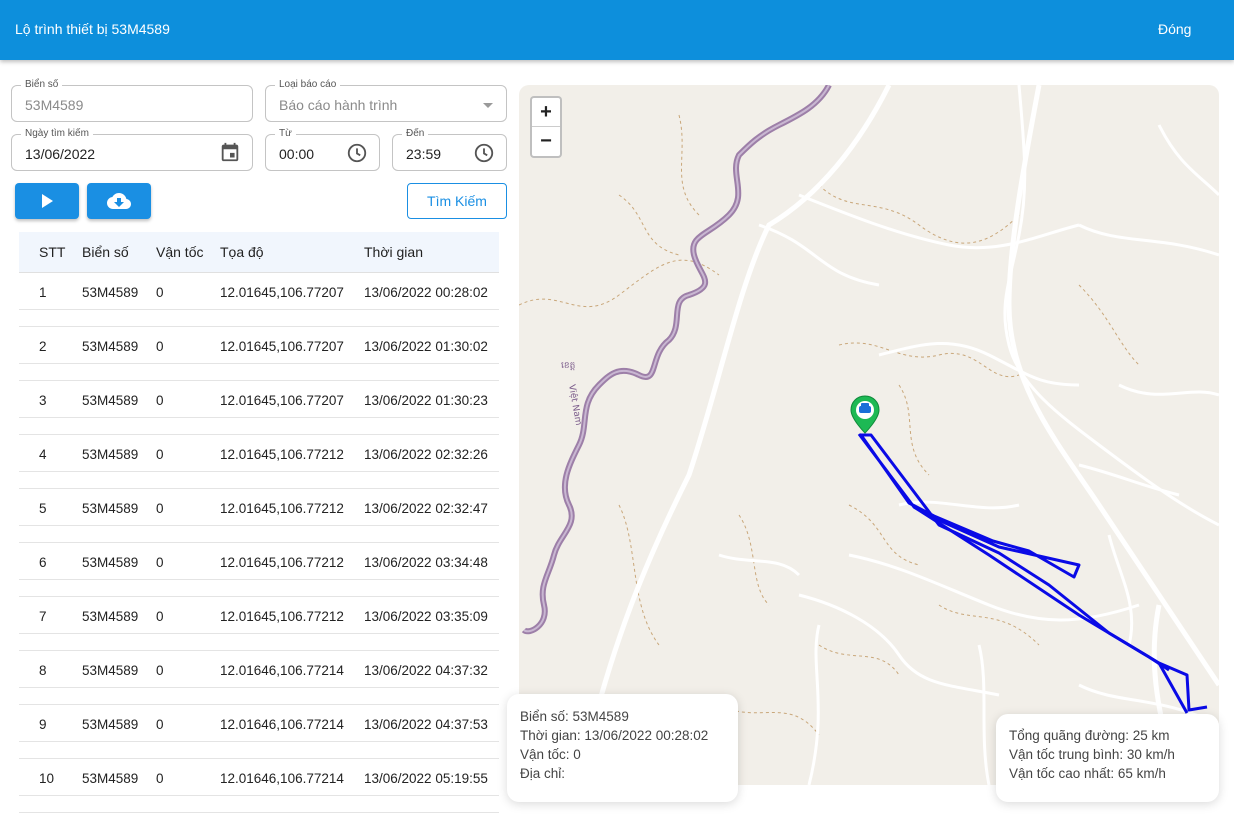 This screenshot has width=1234, height=832. Describe the element at coordinates (43, 292) in the screenshot. I see `cell-stt: 1` at that location.